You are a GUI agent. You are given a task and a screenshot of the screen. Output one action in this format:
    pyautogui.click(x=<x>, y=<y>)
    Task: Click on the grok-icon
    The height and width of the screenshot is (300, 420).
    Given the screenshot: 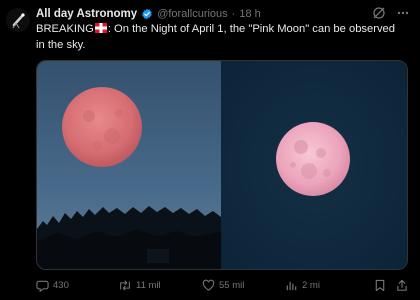 What is the action you would take?
    pyautogui.click(x=379, y=13)
    